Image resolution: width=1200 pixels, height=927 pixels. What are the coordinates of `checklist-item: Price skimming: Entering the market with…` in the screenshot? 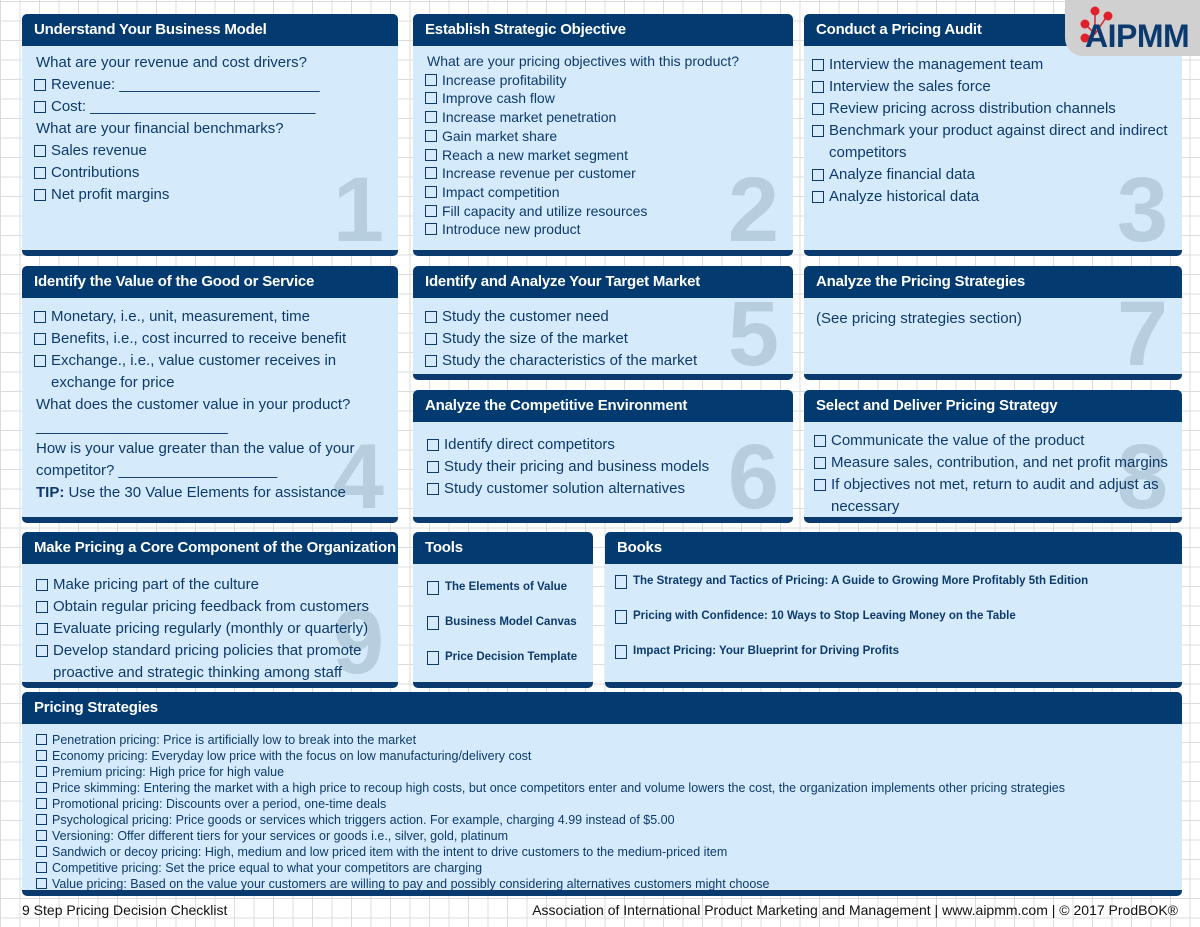 It's located at (604, 788).